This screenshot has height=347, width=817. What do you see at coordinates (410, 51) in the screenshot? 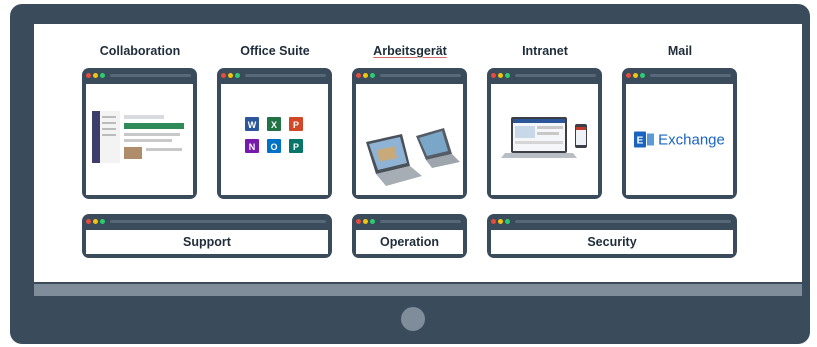
I see `label-arbeitsgeraet: Arbeitsgerät` at bounding box center [410, 51].